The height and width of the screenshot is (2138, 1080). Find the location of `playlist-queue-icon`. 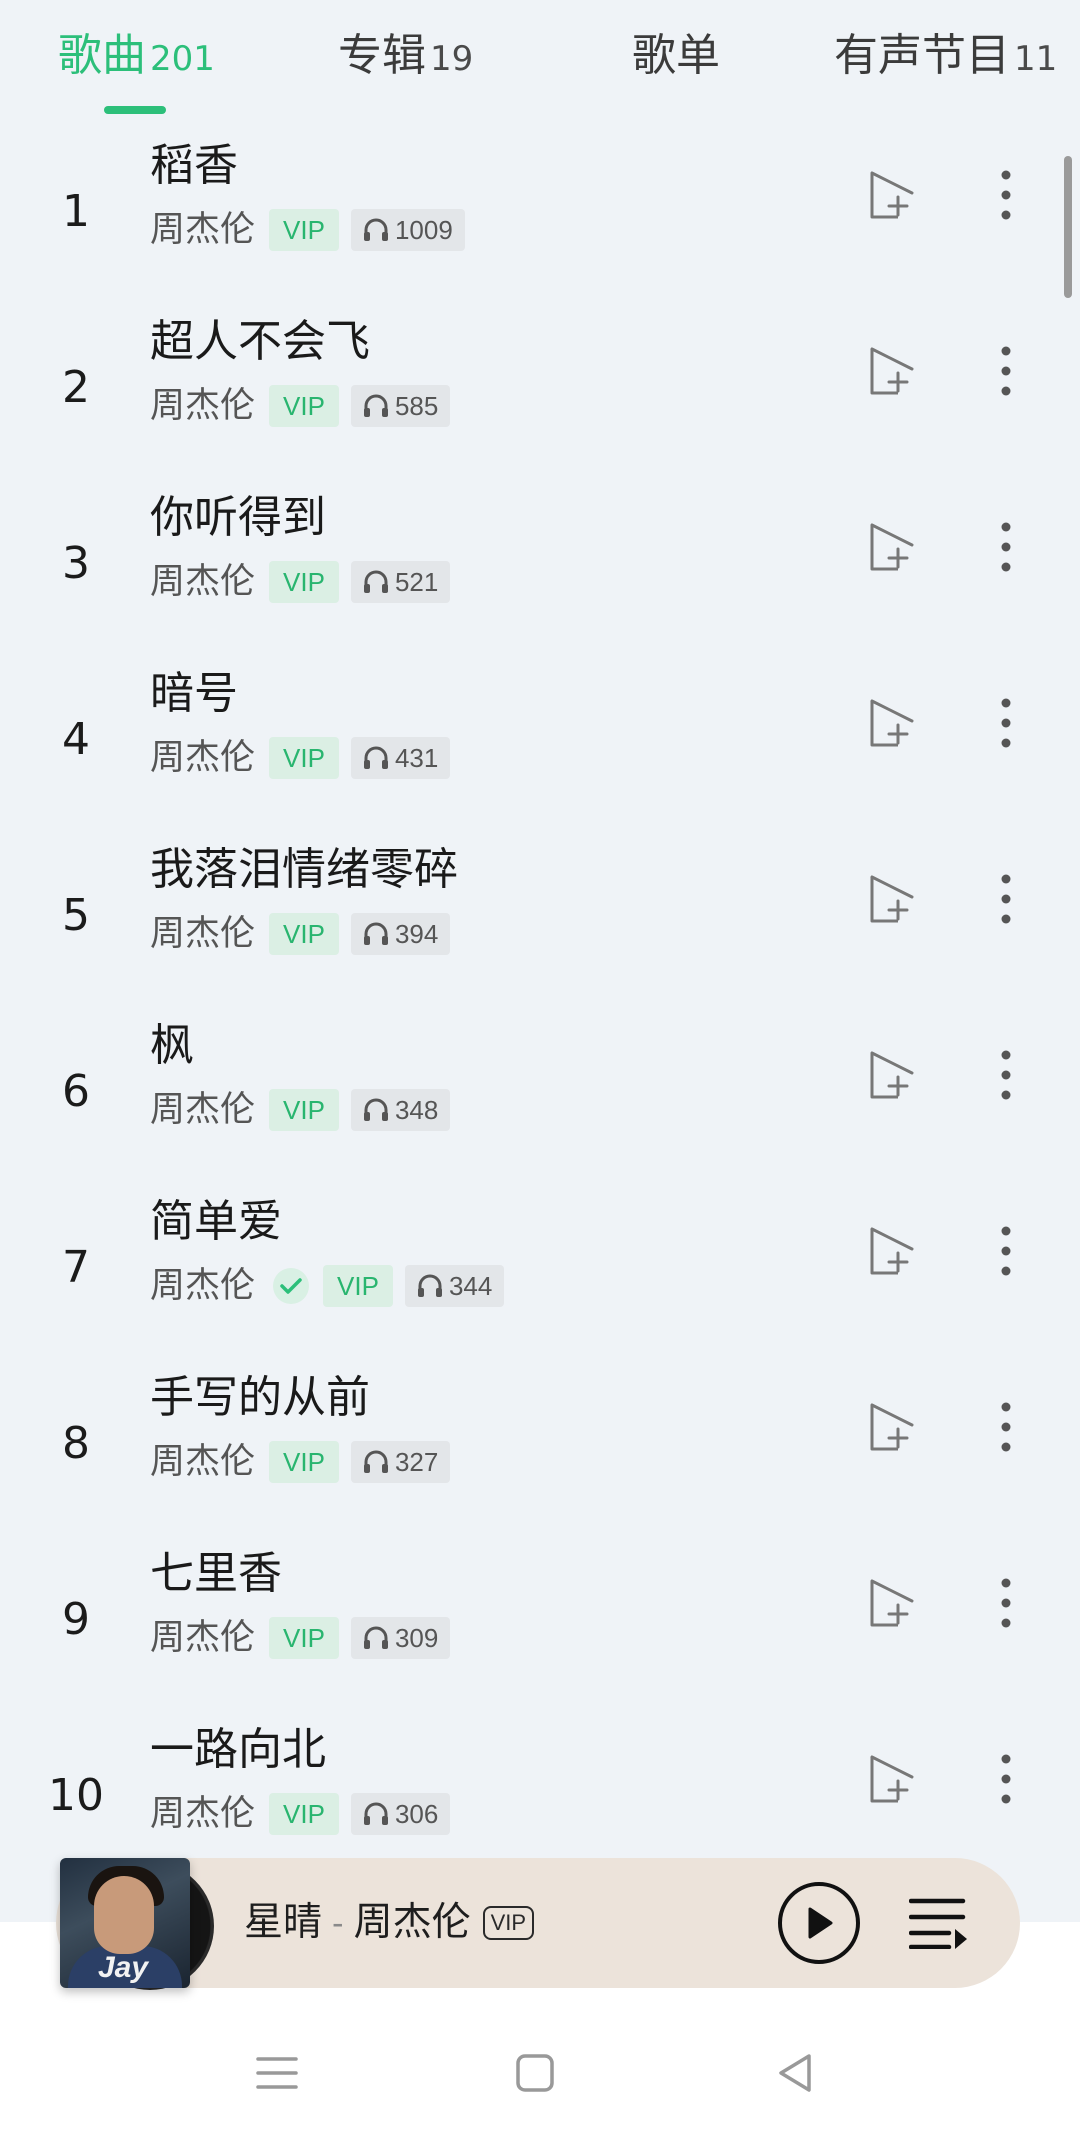

playlist-queue-icon is located at coordinates (938, 1923).